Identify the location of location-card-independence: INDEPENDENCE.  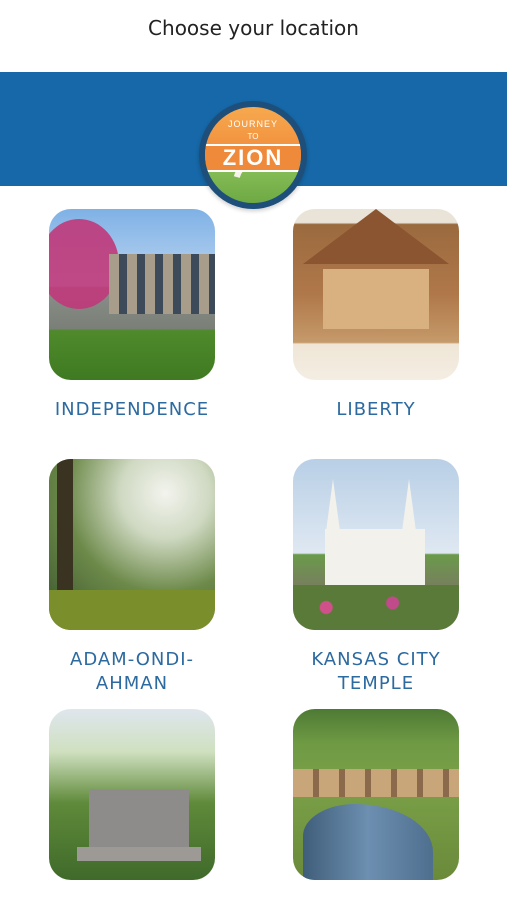
(132, 315).